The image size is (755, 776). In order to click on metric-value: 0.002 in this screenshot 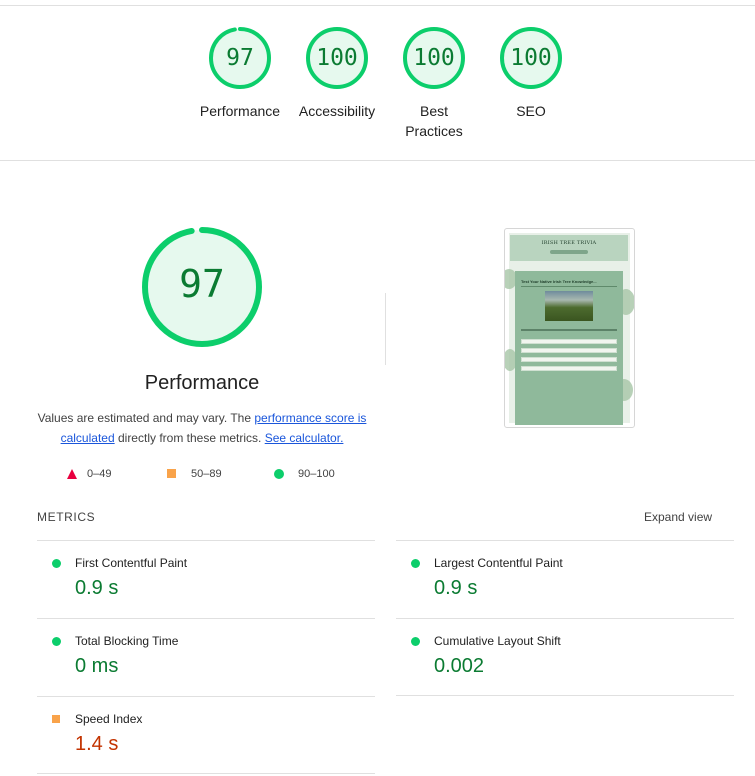, I will do `click(459, 666)`.